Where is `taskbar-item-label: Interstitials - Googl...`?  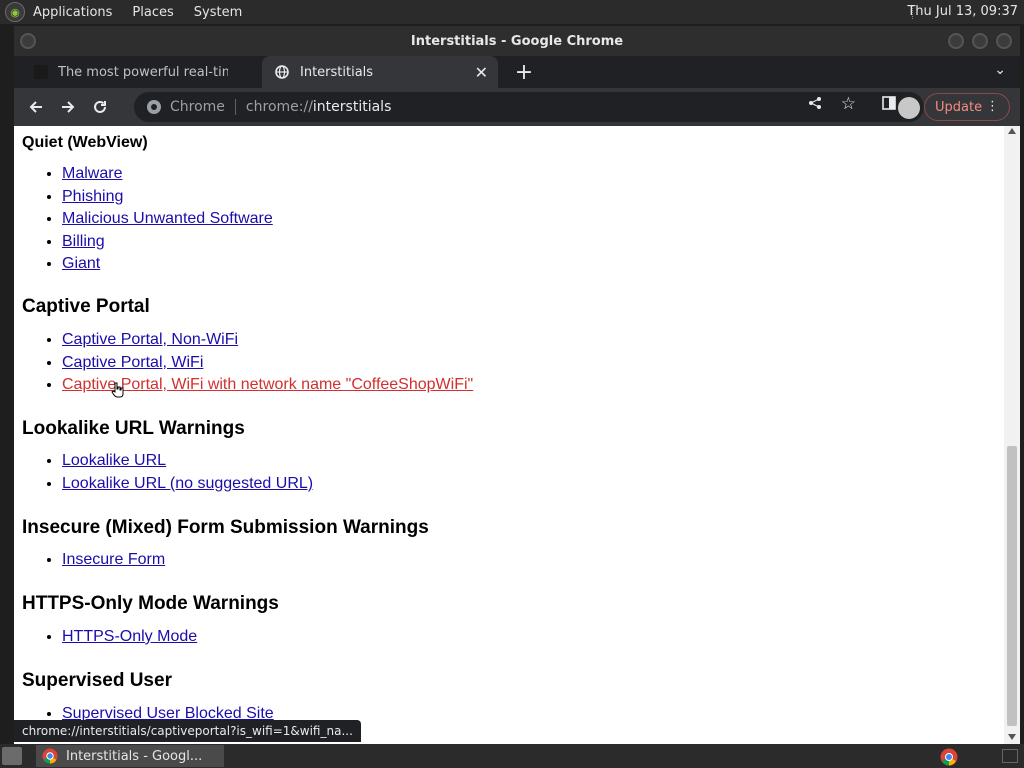
taskbar-item-label: Interstitials - Googl... is located at coordinates (134, 756).